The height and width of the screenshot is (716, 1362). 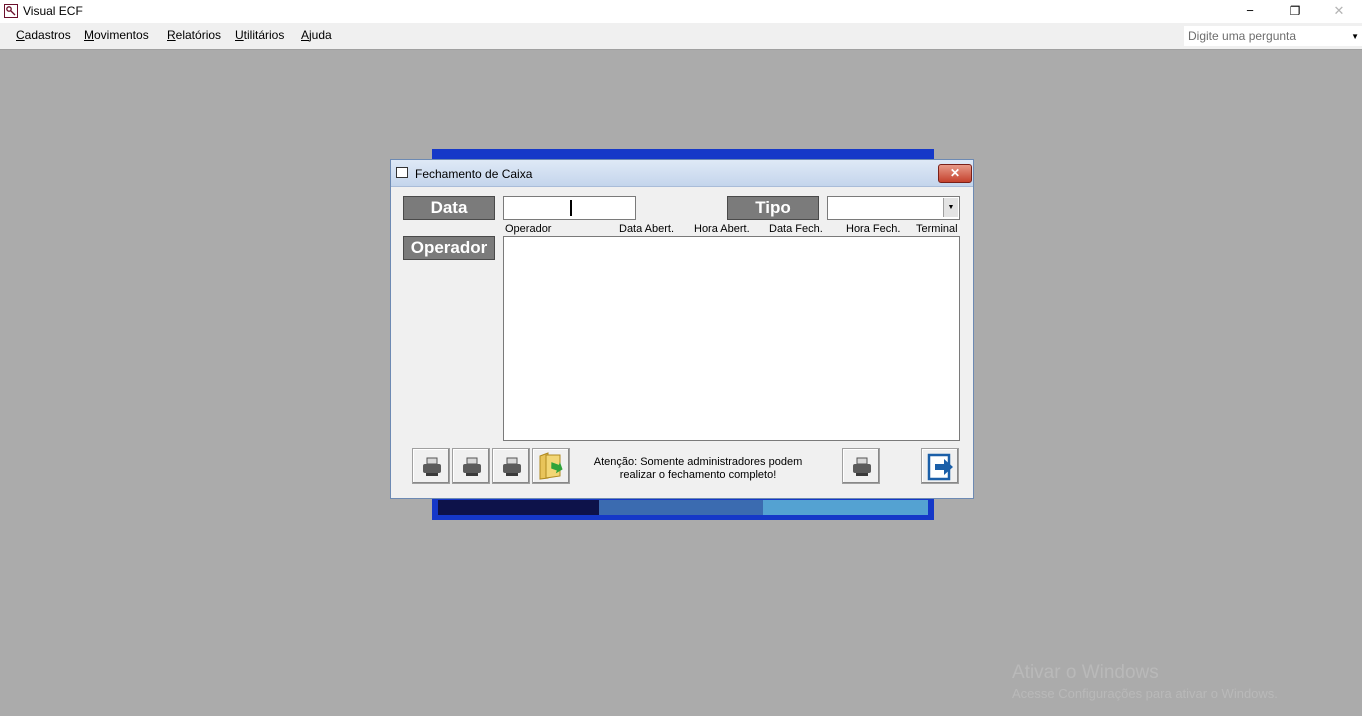 What do you see at coordinates (682, 173) in the screenshot?
I see `dialog-title-bar: Fechamento de Caixa ✕` at bounding box center [682, 173].